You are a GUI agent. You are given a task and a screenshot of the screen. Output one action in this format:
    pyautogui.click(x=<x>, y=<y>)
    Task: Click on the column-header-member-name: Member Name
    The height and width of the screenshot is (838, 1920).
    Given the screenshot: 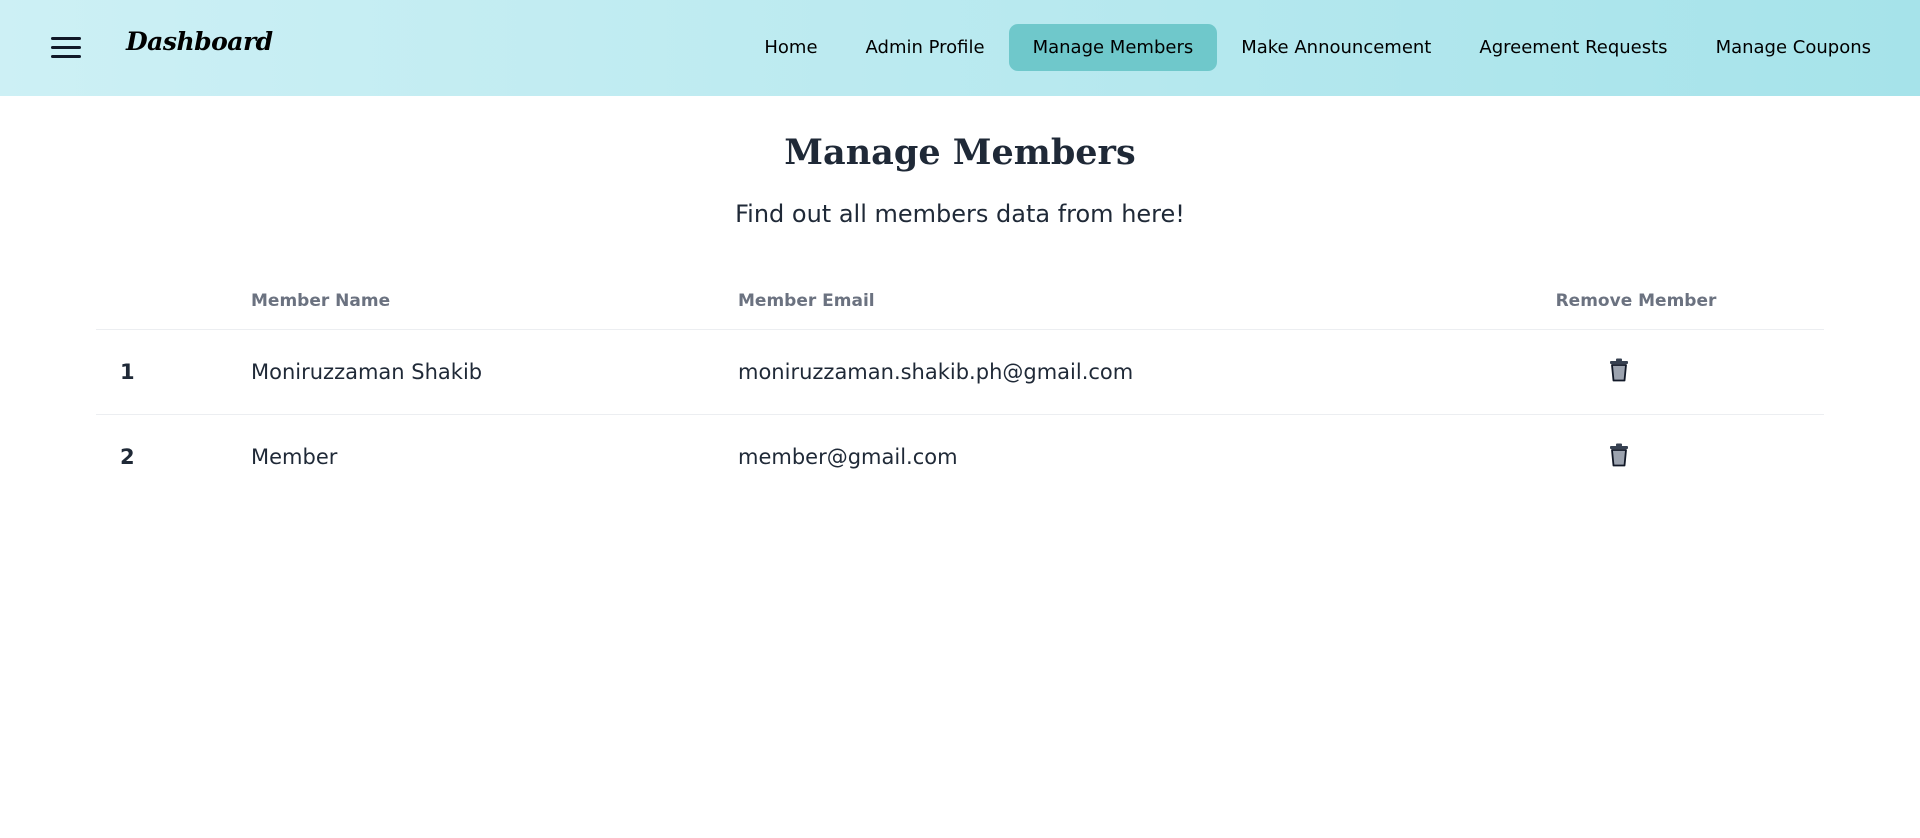 What is the action you would take?
    pyautogui.click(x=494, y=301)
    